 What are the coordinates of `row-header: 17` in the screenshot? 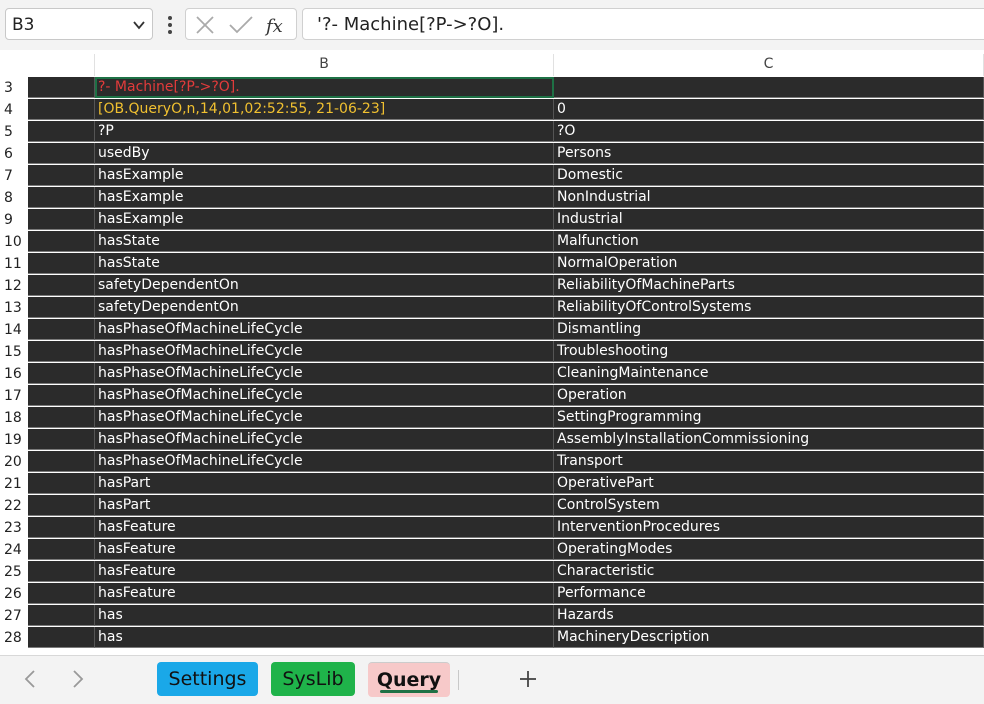 It's located at (14, 396).